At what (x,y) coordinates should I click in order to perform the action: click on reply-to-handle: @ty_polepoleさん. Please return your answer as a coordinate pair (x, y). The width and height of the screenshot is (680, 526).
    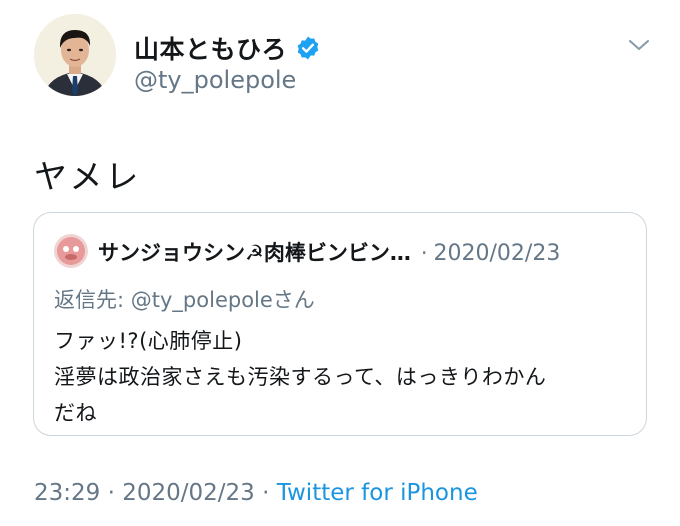
    Looking at the image, I should click on (222, 300).